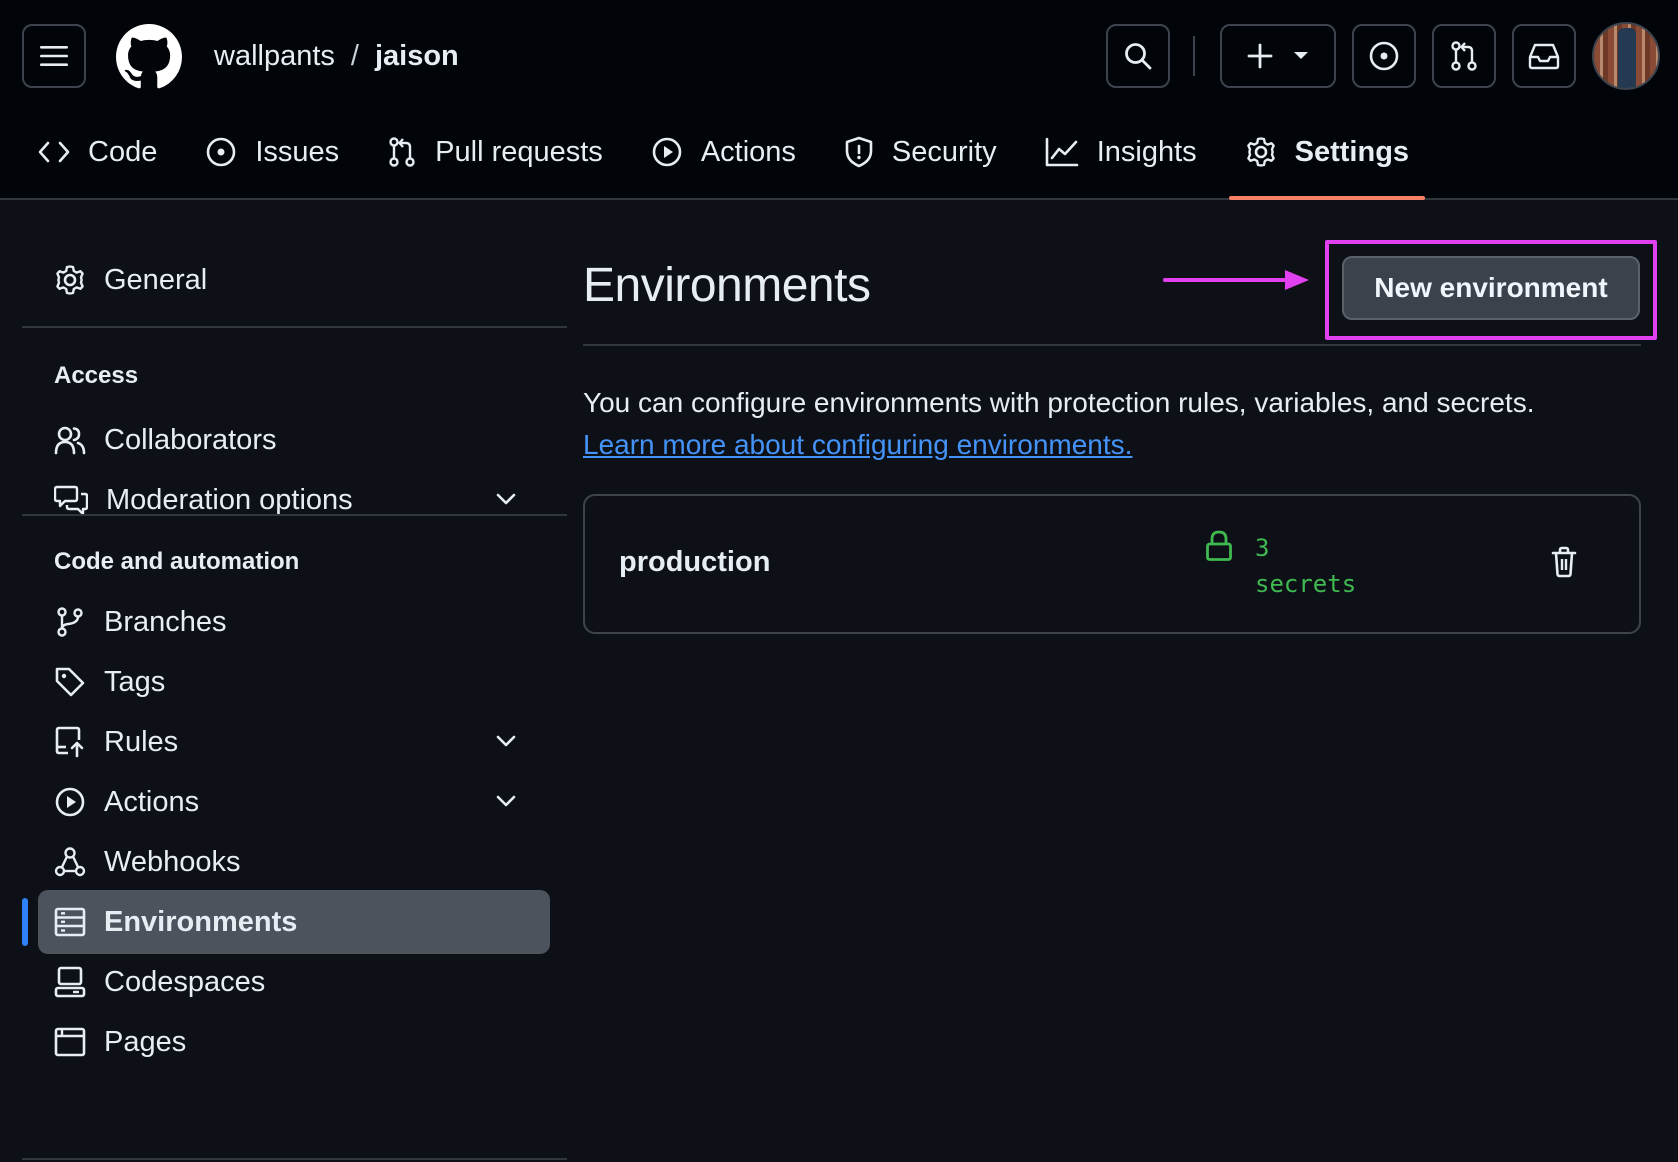 The width and height of the screenshot is (1678, 1162). Describe the element at coordinates (294, 622) in the screenshot. I see `sidebar-item-branches: Branches` at that location.